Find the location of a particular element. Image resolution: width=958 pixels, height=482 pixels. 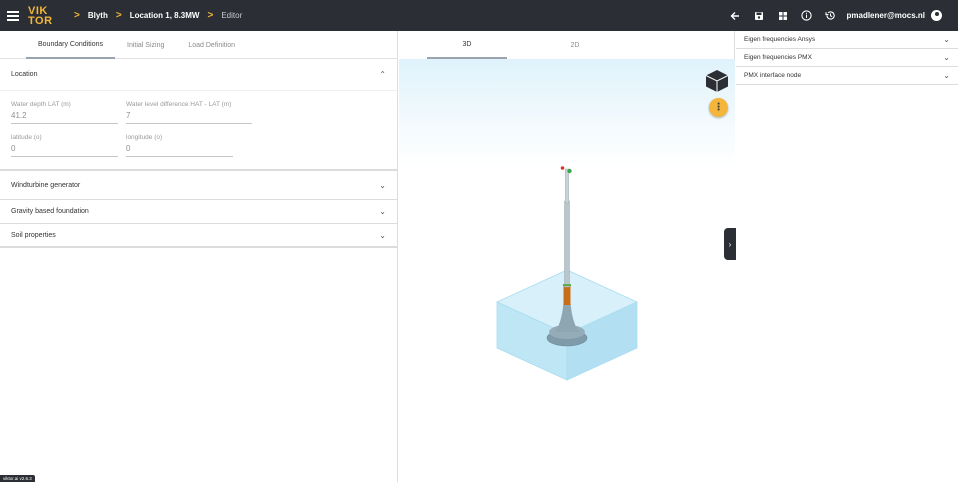

menu-icon is located at coordinates (13, 15).